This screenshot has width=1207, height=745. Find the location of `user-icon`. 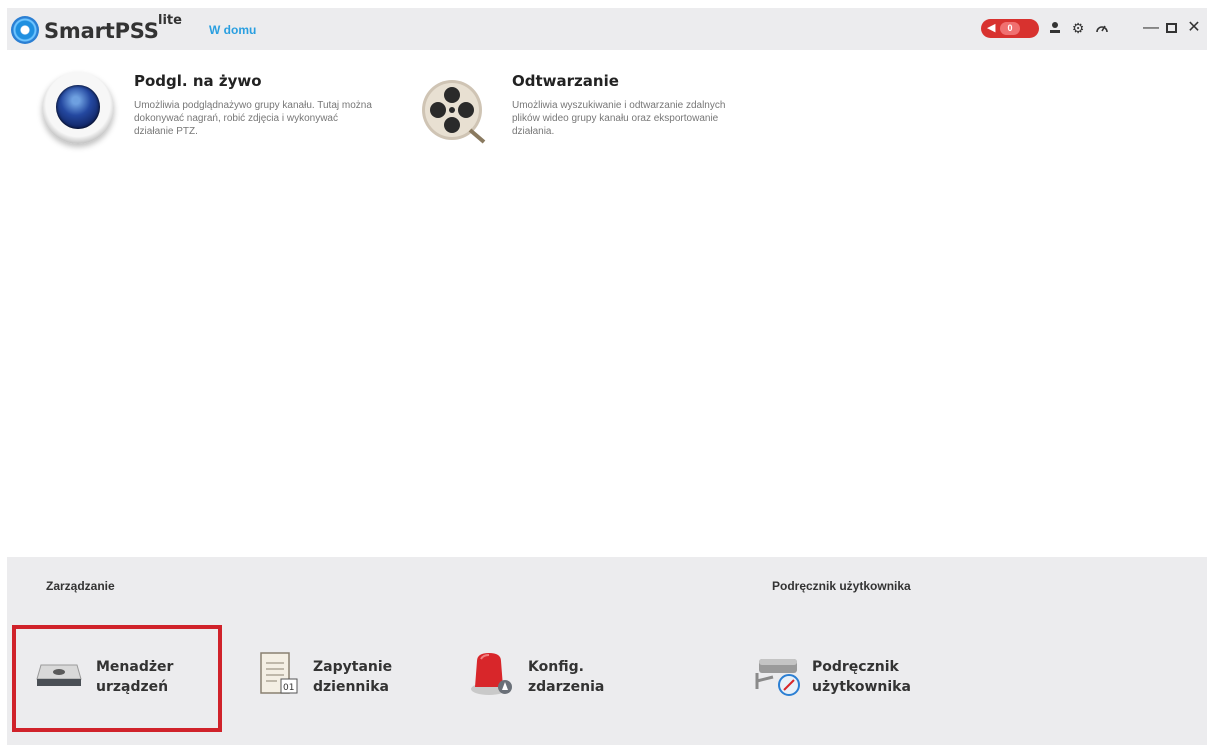

user-icon is located at coordinates (1055, 28).